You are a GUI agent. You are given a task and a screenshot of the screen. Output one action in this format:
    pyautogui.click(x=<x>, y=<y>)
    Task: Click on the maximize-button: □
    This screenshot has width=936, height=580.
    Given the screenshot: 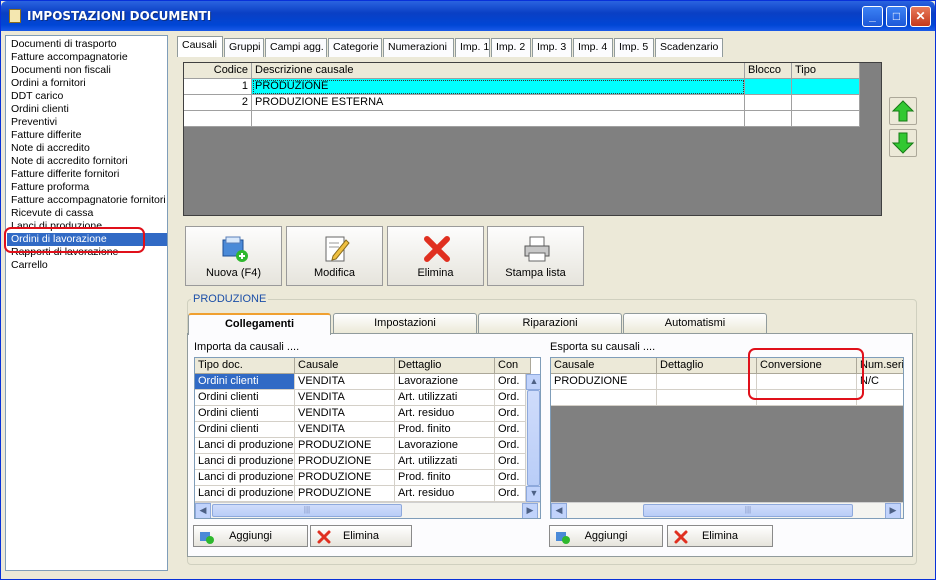 What is the action you would take?
    pyautogui.click(x=896, y=16)
    